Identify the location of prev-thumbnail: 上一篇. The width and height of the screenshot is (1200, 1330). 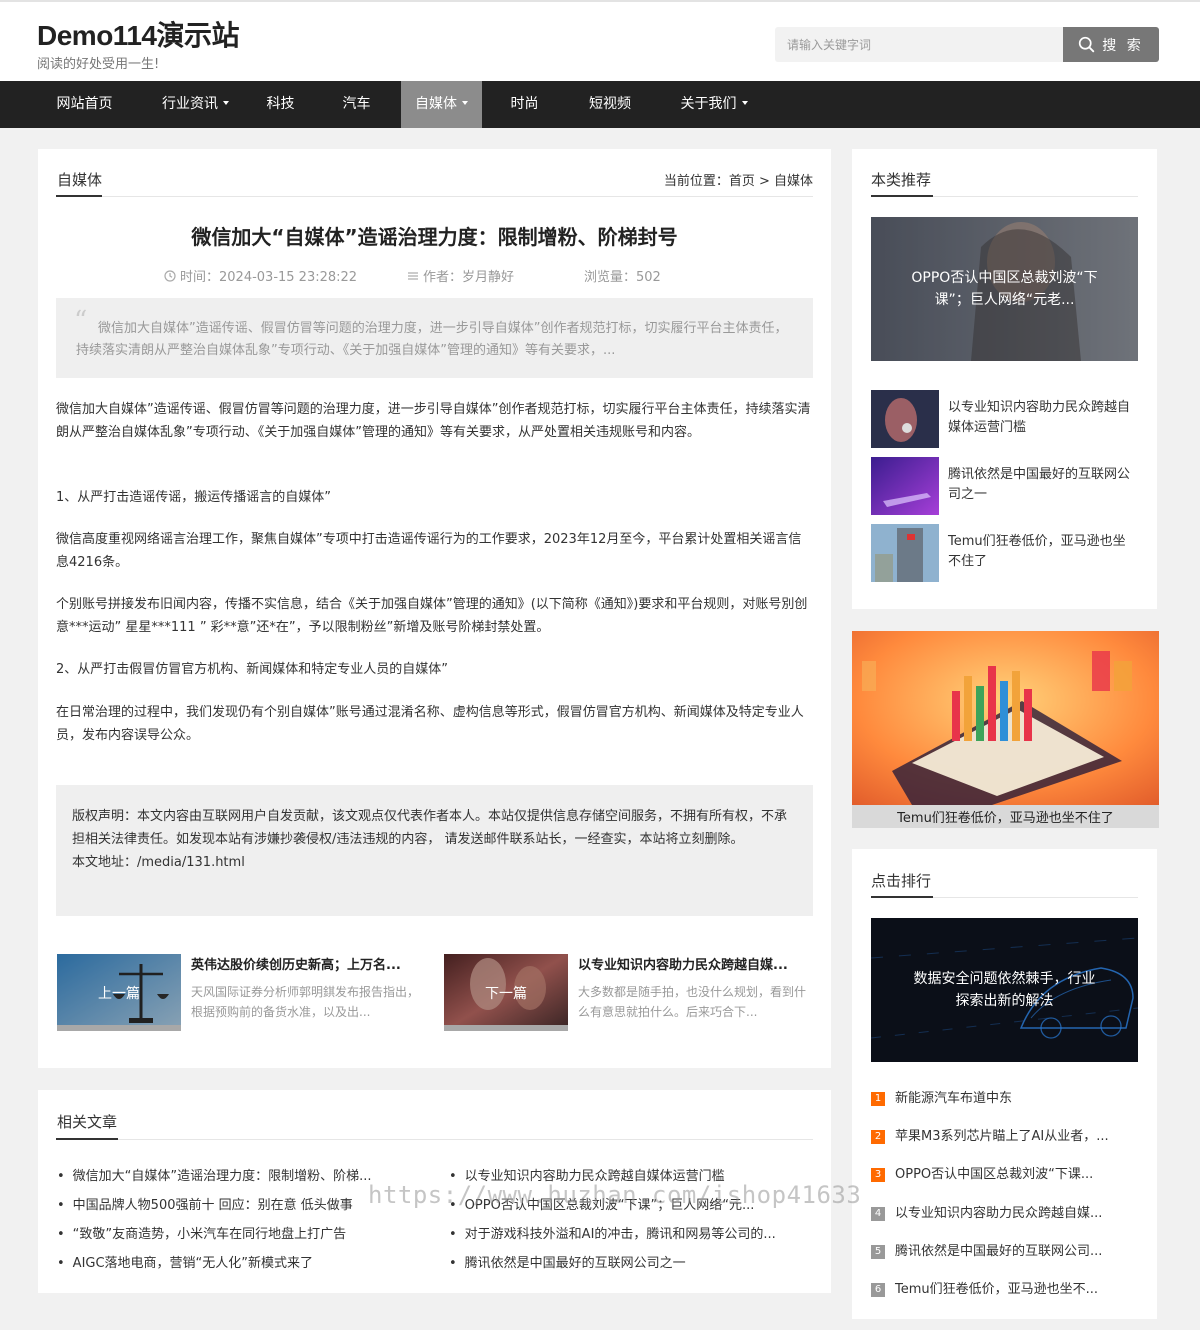
(119, 992).